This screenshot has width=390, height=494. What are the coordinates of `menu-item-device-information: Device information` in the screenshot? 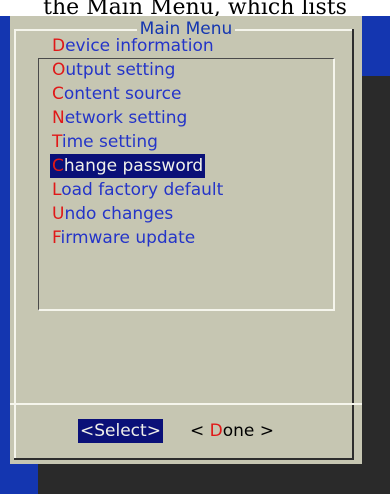 It's located at (133, 46).